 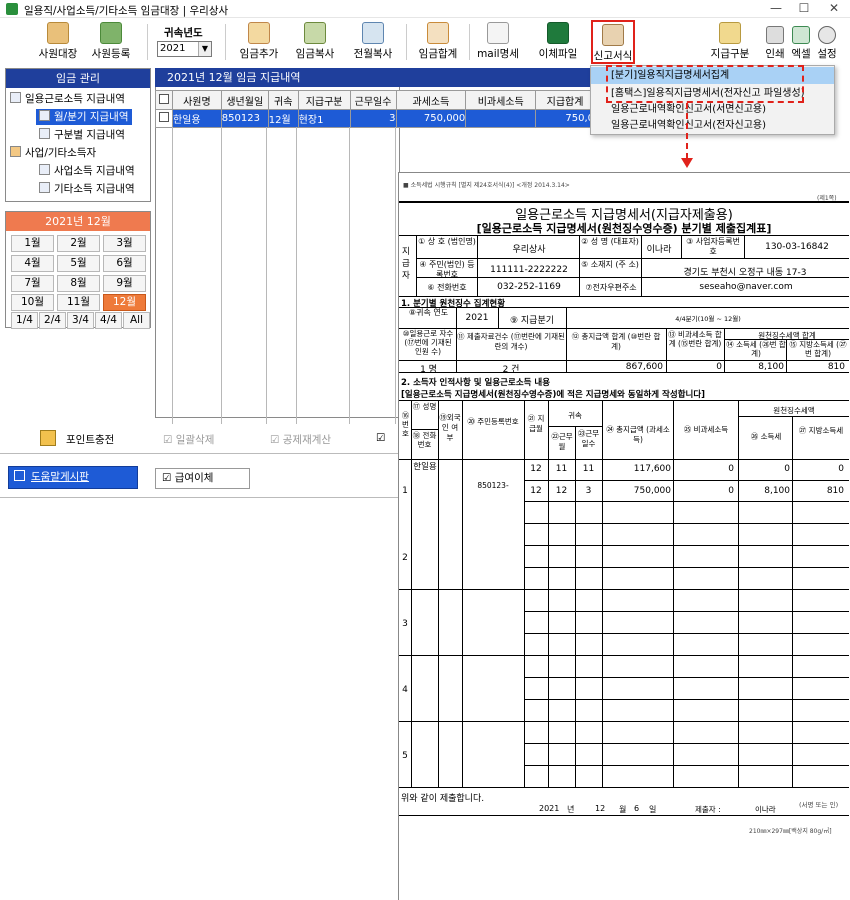 I want to click on title-bar: 일용직/사업소득/기타소득 임금대장 | 우리상사 — ☐ ✕, so click(x=425, y=9).